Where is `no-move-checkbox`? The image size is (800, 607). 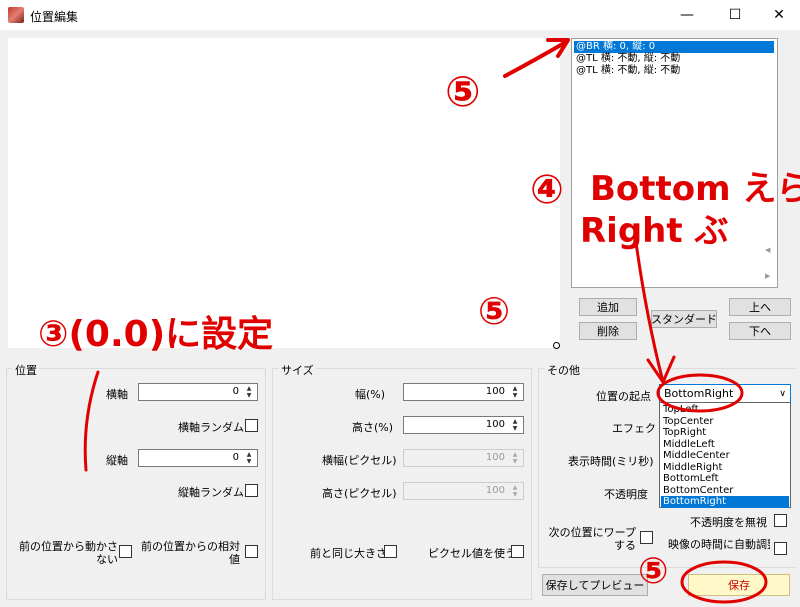
no-move-checkbox is located at coordinates (125, 551).